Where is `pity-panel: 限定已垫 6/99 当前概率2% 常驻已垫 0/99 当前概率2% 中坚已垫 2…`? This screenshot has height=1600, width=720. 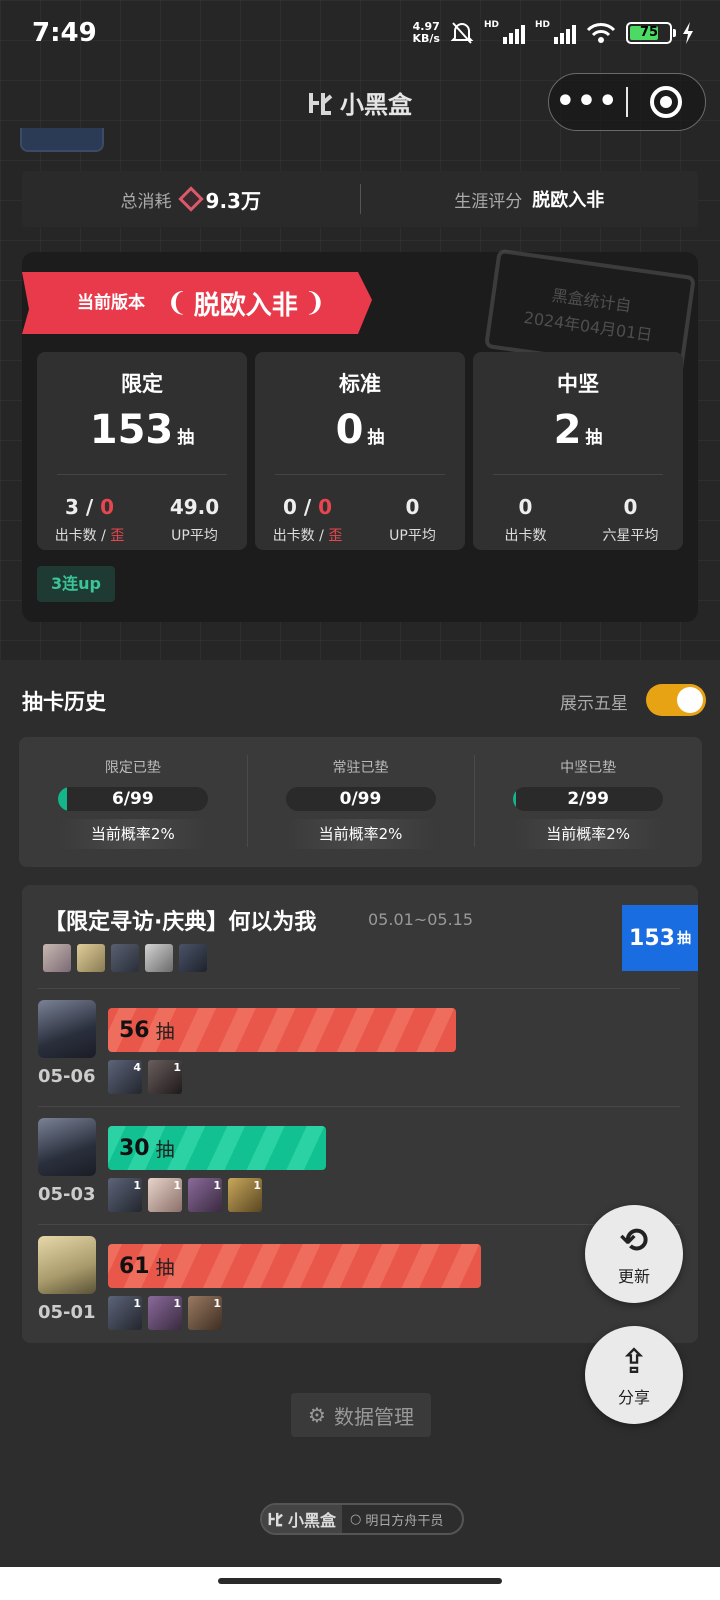 pity-panel: 限定已垫 6/99 当前概率2% 常驻已垫 0/99 当前概率2% 中坚已垫 2… is located at coordinates (360, 802).